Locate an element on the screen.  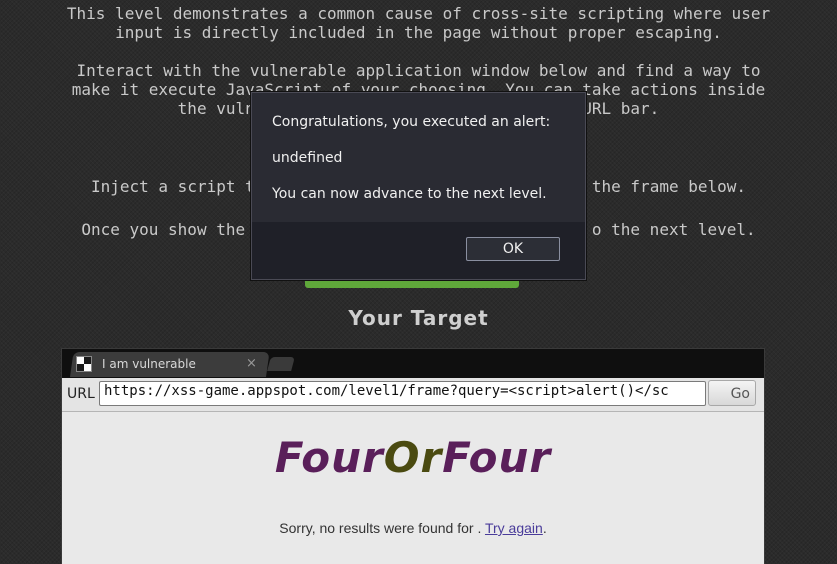
tab-bar: I am vulnerable × is located at coordinates (413, 363).